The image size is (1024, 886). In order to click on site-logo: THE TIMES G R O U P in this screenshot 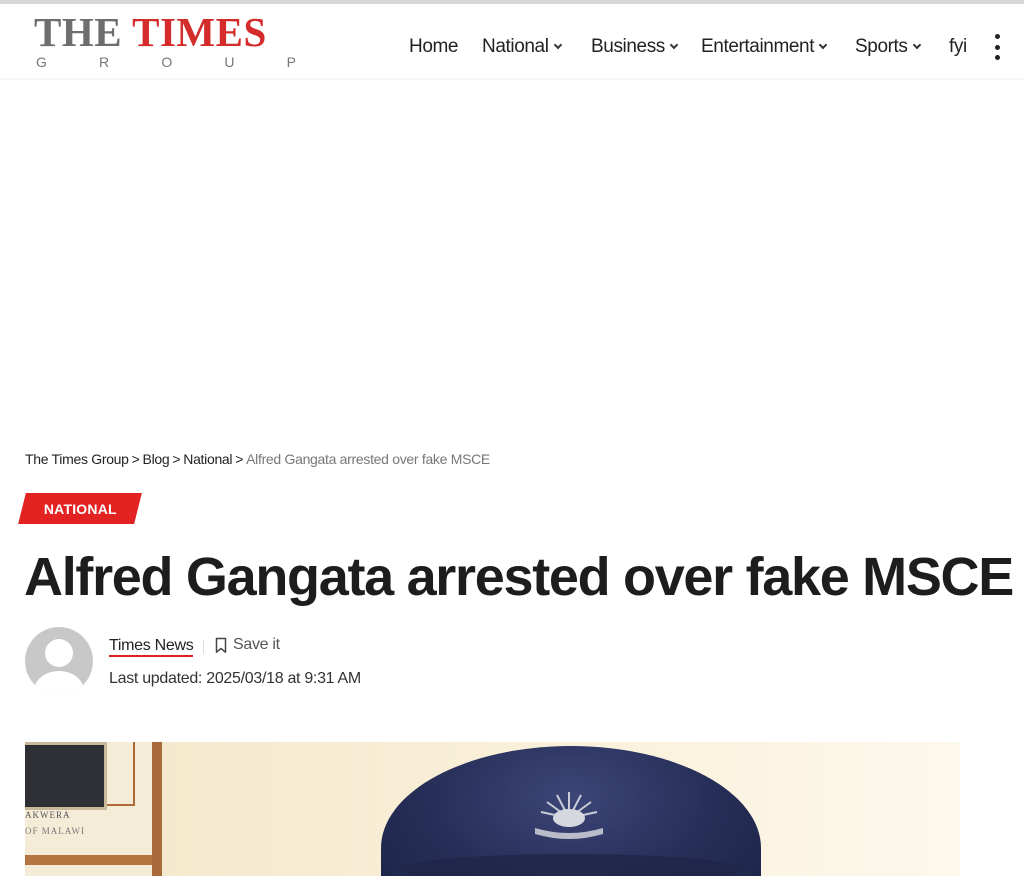, I will do `click(169, 43)`.